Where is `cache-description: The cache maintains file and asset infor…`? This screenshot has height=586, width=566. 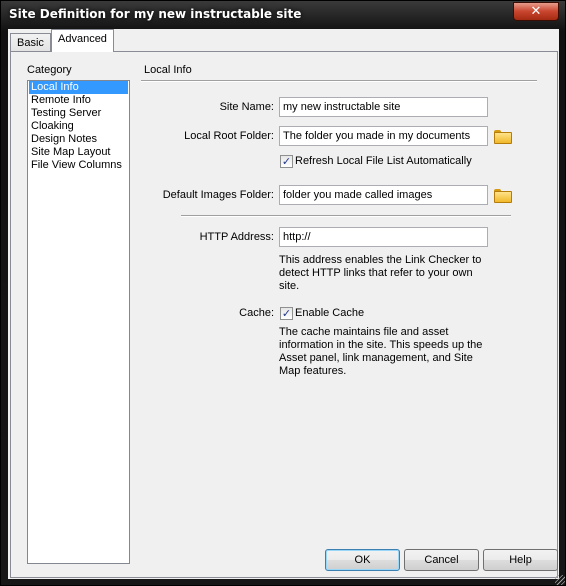 cache-description: The cache maintains file and asset infor… is located at coordinates (381, 351).